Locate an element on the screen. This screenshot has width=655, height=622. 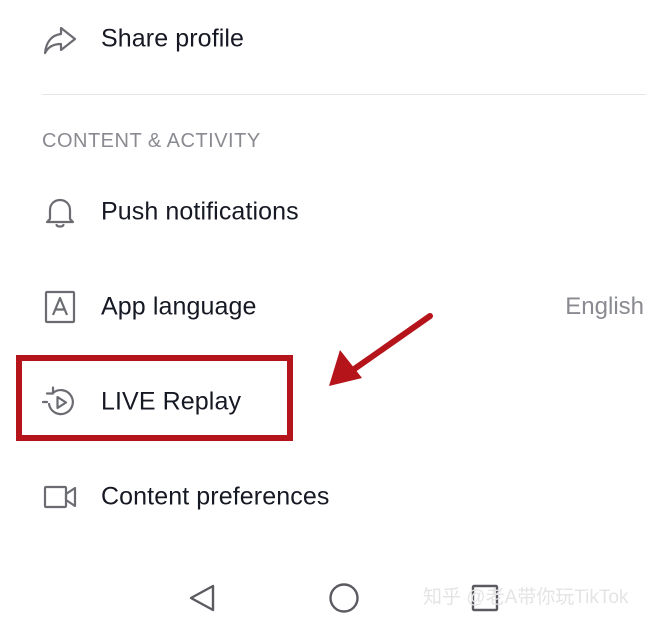
share-arrow-icon is located at coordinates (60, 39).